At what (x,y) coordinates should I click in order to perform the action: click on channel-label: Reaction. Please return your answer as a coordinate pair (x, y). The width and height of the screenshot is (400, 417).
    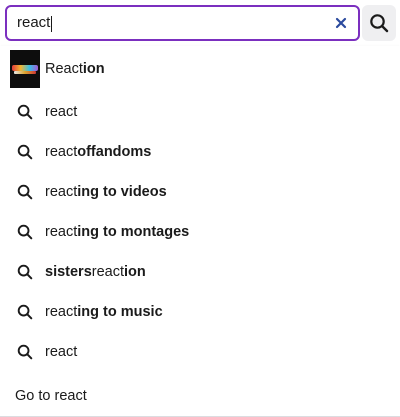
    Looking at the image, I should click on (75, 69).